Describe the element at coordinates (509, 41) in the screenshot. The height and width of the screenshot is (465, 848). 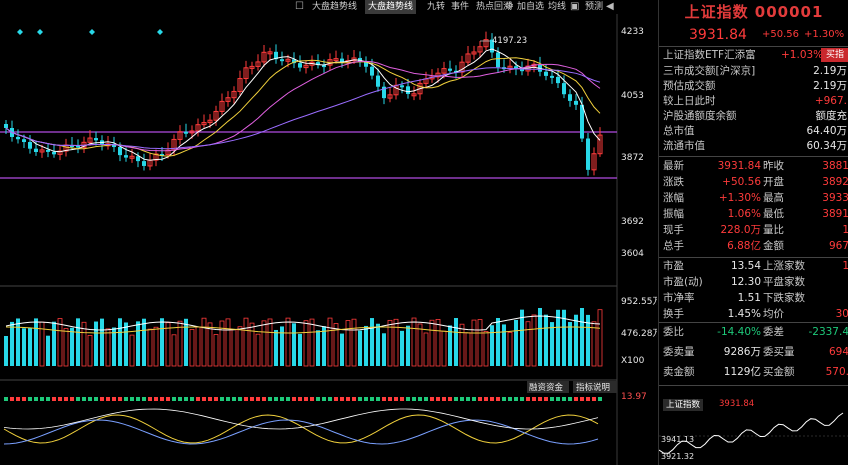
I see `high-price-marker: 4197.23` at that location.